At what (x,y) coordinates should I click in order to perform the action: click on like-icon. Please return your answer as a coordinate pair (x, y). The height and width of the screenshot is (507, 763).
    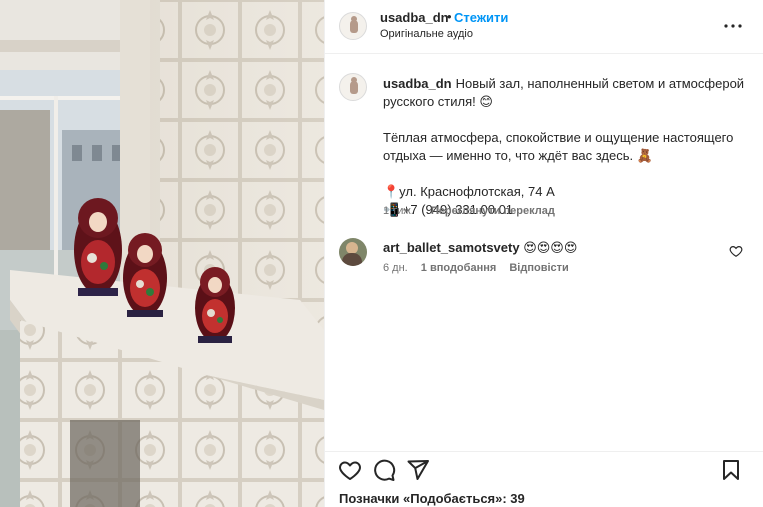
    Looking at the image, I should click on (350, 470).